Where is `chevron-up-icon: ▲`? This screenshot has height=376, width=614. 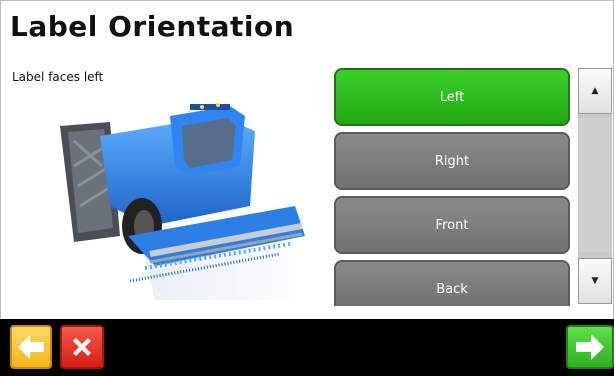 chevron-up-icon: ▲ is located at coordinates (595, 91).